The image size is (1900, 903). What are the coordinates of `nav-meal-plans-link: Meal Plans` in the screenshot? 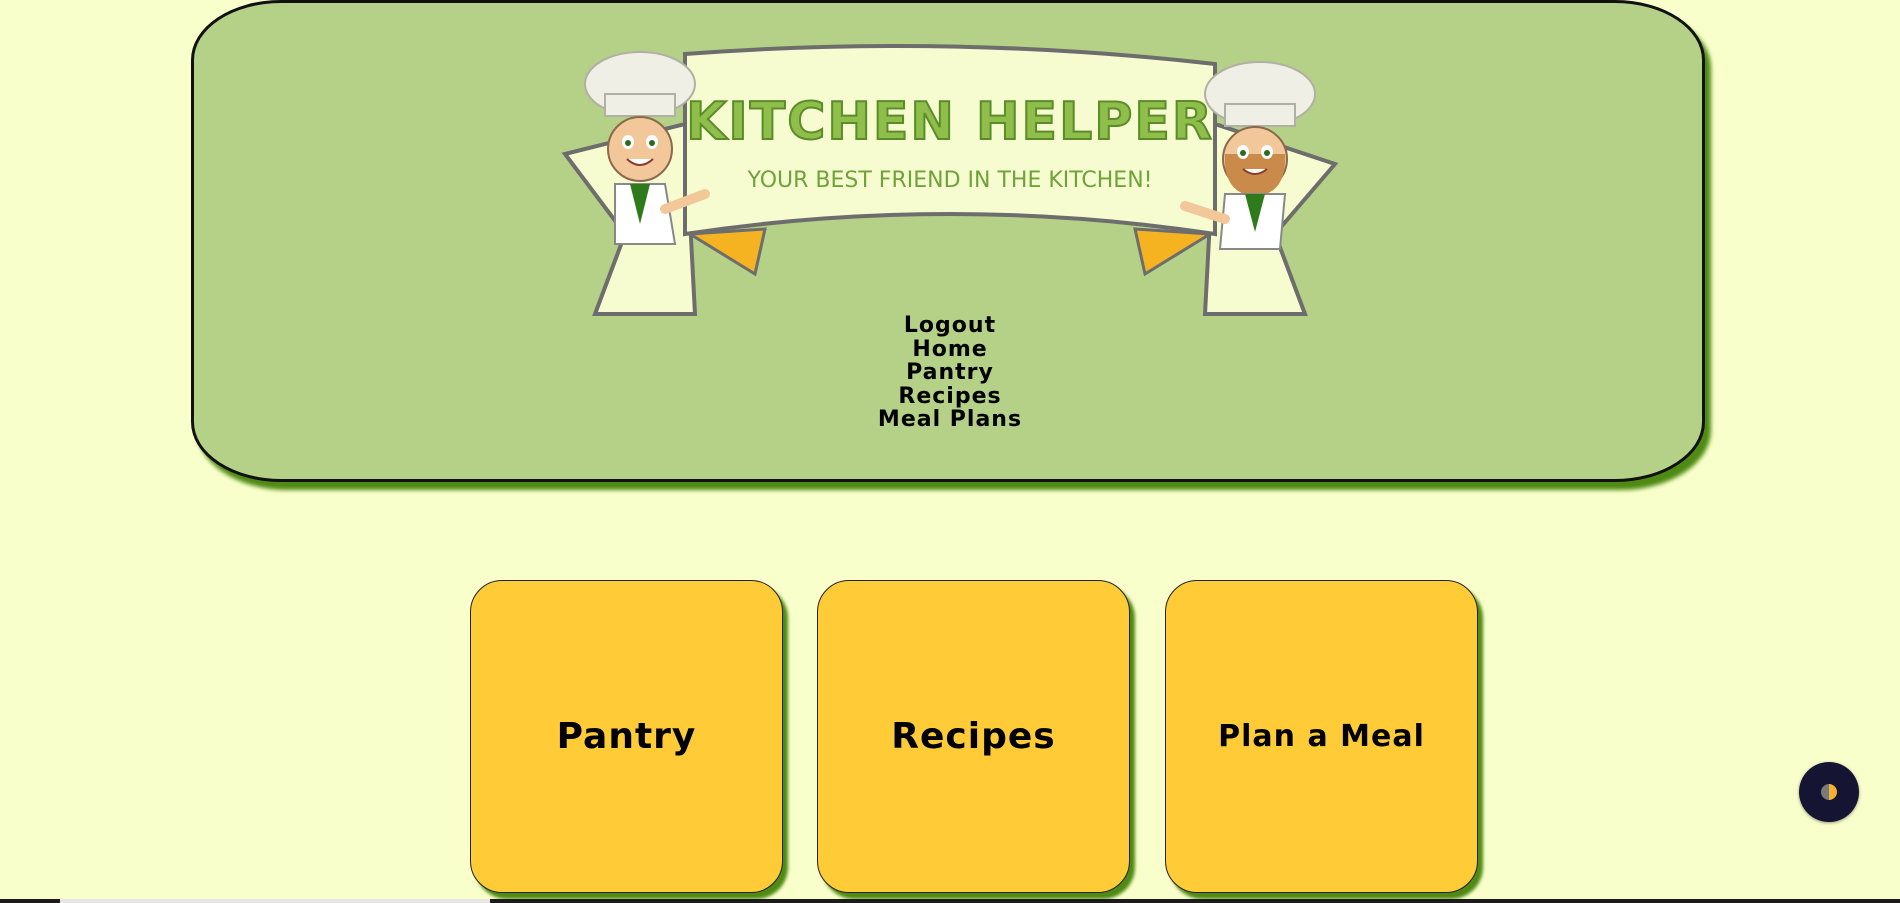 It's located at (950, 420).